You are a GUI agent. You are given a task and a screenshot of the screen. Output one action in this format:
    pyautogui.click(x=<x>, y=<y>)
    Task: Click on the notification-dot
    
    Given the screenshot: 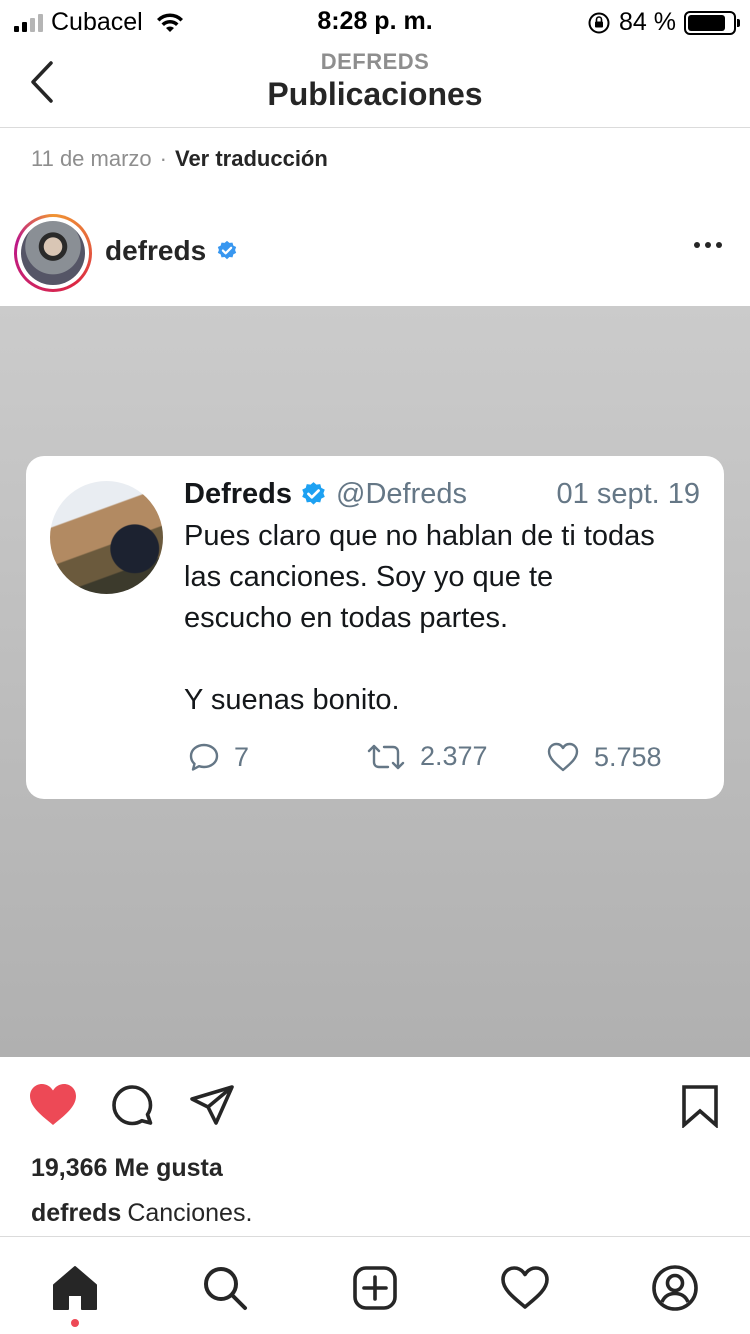 What is the action you would take?
    pyautogui.click(x=75, y=1323)
    